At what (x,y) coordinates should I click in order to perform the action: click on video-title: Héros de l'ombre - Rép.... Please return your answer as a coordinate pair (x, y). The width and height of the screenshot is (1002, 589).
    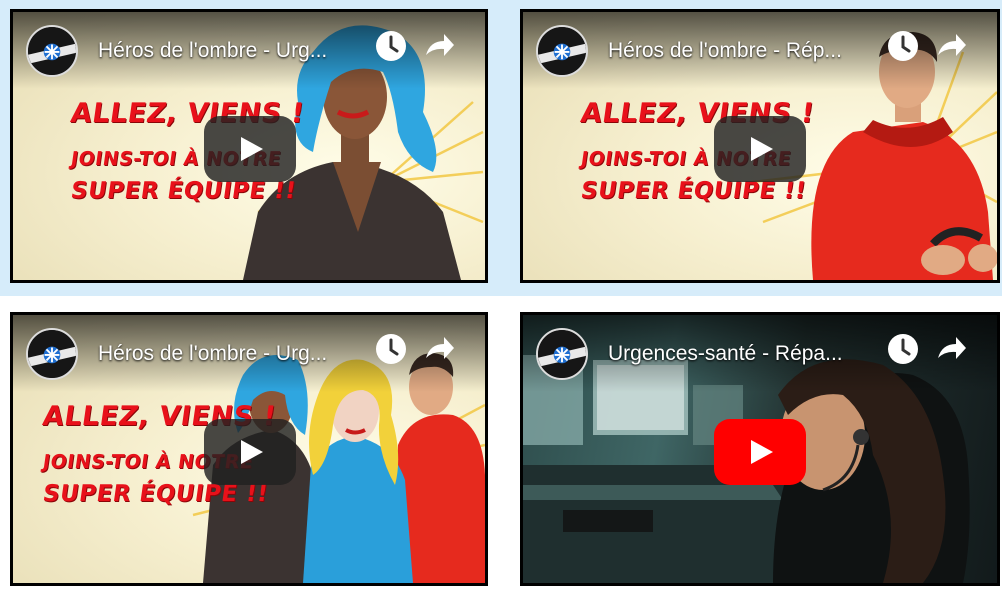
    Looking at the image, I should click on (725, 51).